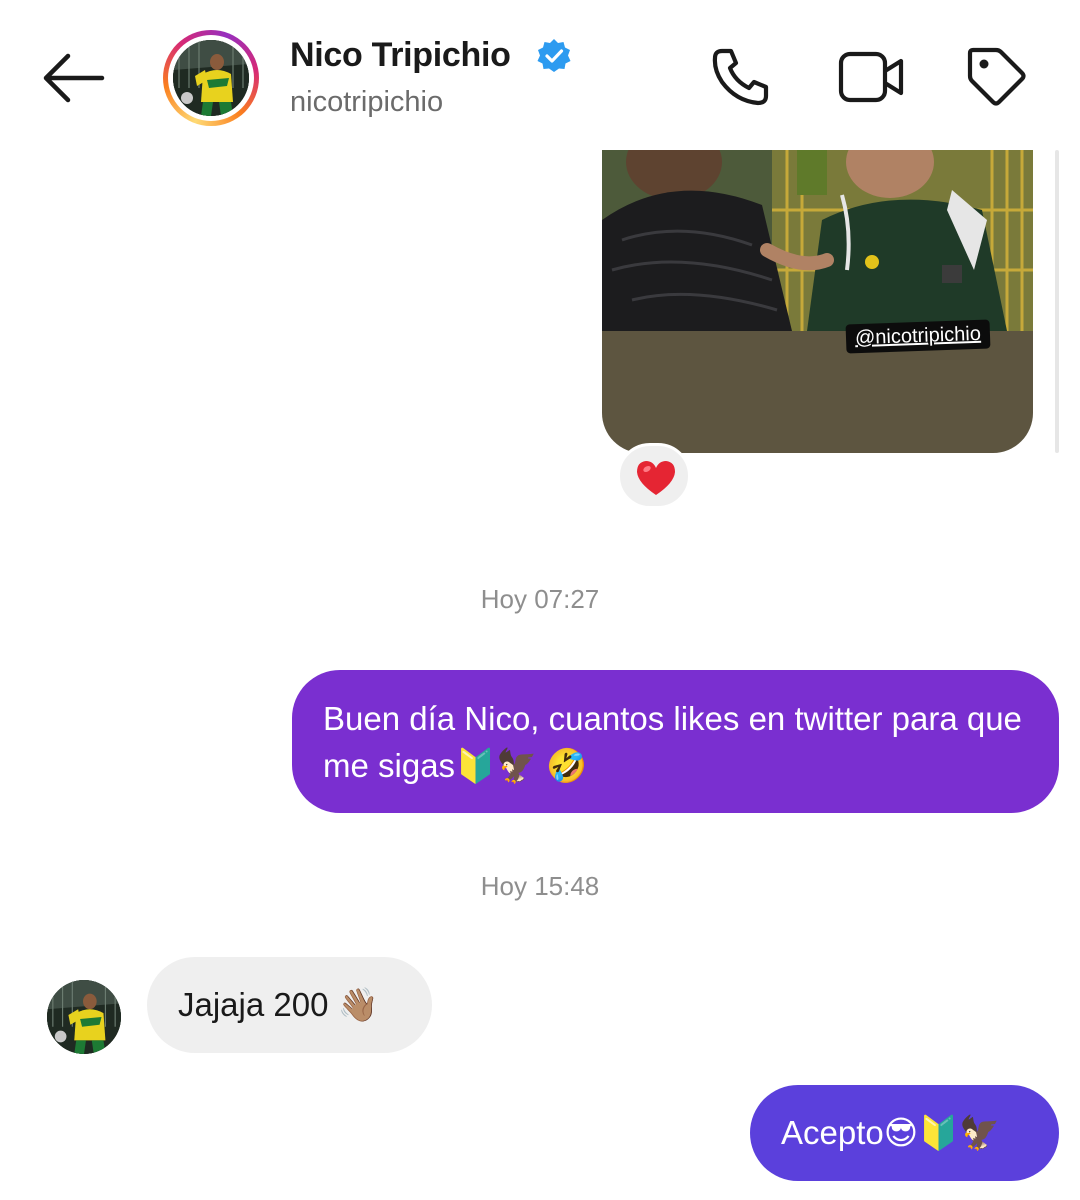 The image size is (1080, 1200). I want to click on voice-call-button, so click(741, 77).